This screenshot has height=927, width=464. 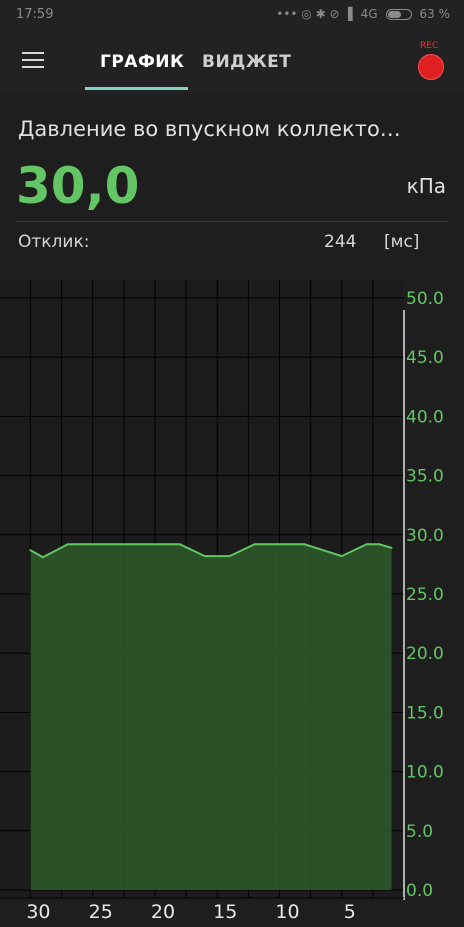 I want to click on y-tick-label: 0.0, so click(x=419, y=891).